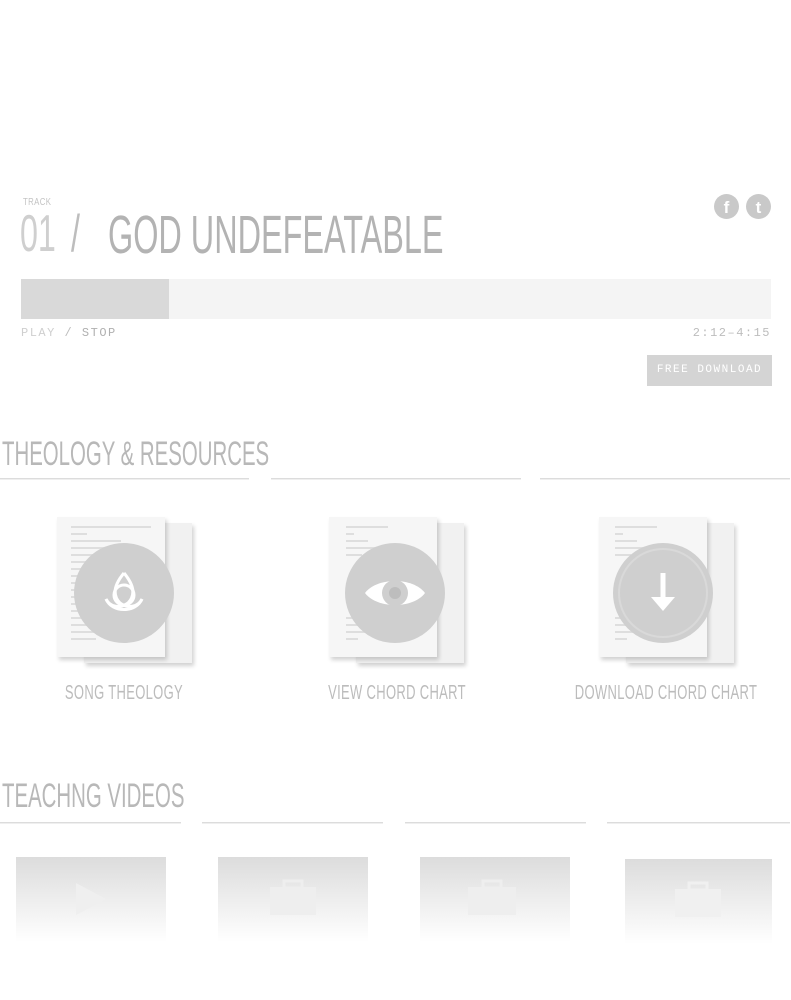  I want to click on twitter-icon: t, so click(758, 206).